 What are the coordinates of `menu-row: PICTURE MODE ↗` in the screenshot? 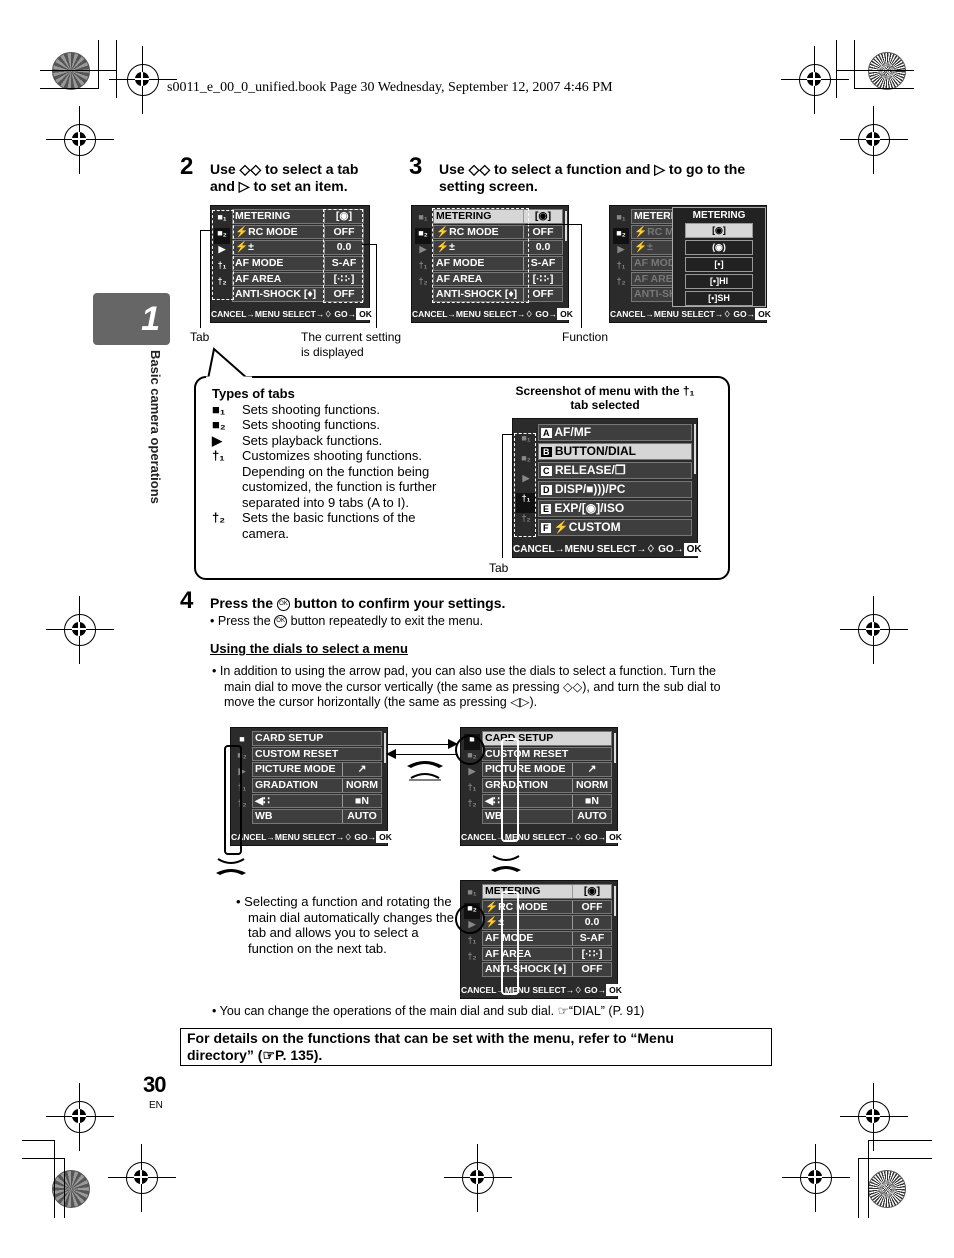 It's located at (317, 769).